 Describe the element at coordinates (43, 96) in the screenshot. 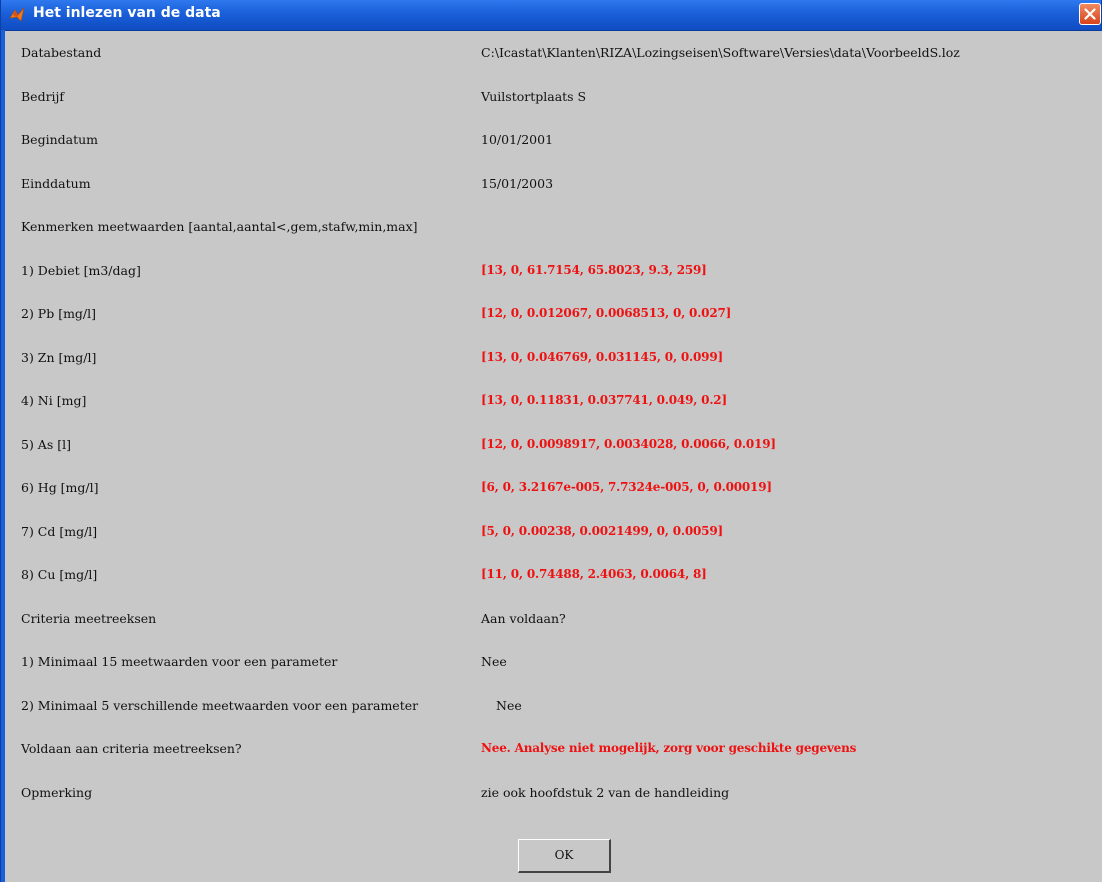

I see `row-label: Bedrijf` at that location.